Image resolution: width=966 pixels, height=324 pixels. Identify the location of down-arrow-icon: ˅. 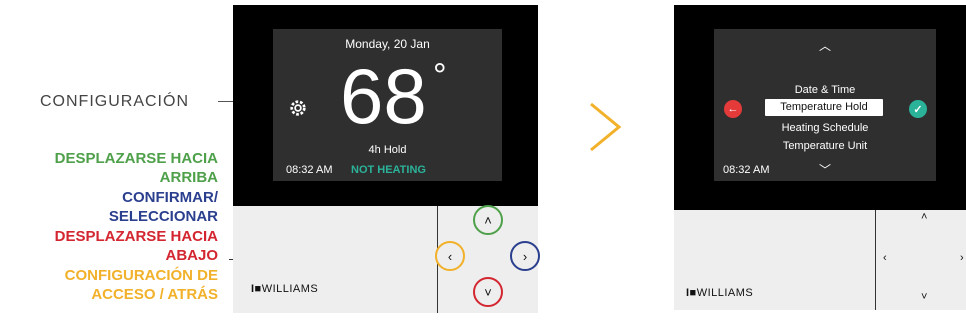
(924, 297).